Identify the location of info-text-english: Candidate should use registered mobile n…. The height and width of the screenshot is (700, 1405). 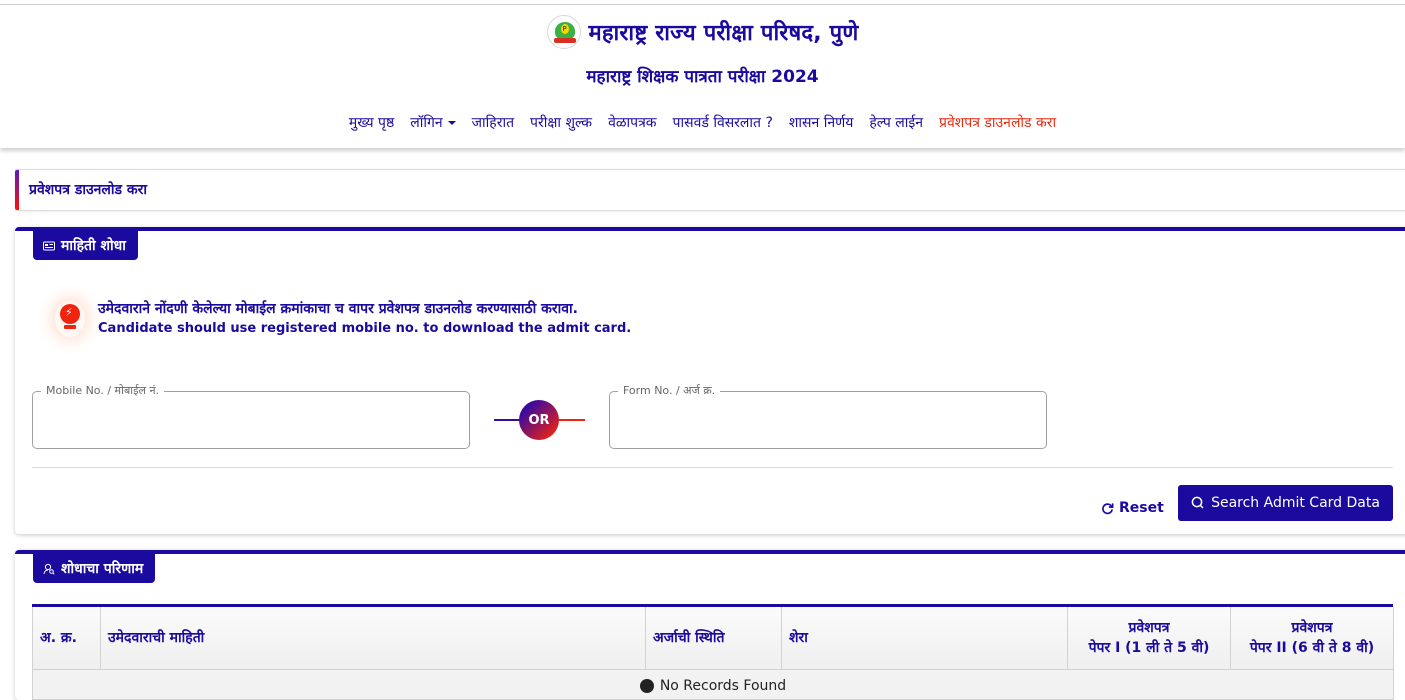
(365, 328).